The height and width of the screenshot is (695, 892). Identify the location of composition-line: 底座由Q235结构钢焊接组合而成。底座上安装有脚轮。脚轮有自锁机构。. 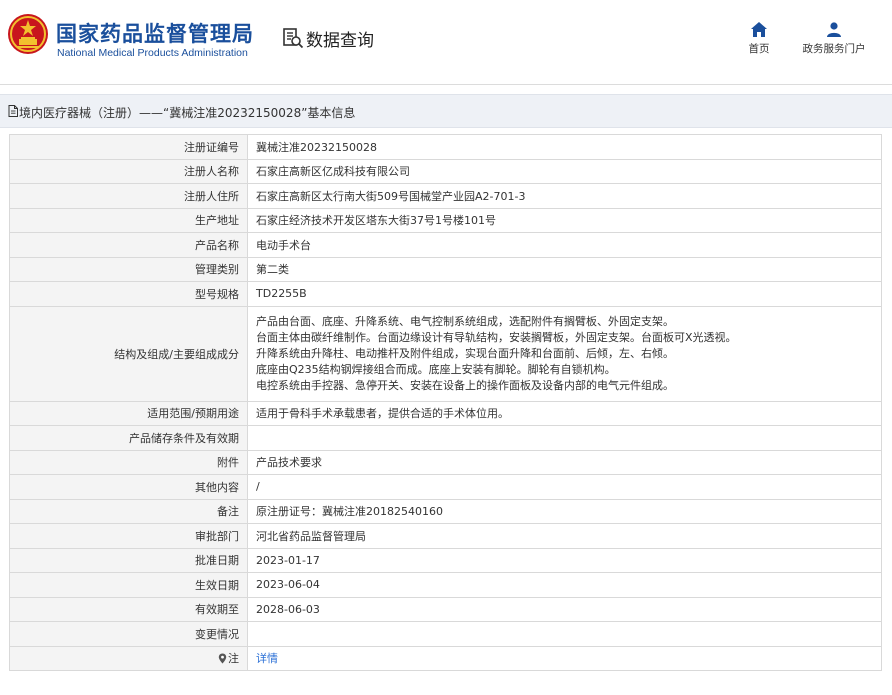
(436, 369).